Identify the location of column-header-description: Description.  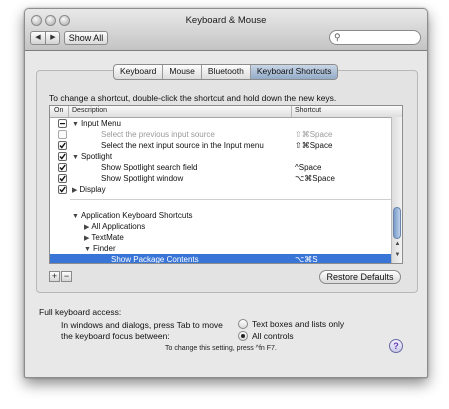
(89, 110).